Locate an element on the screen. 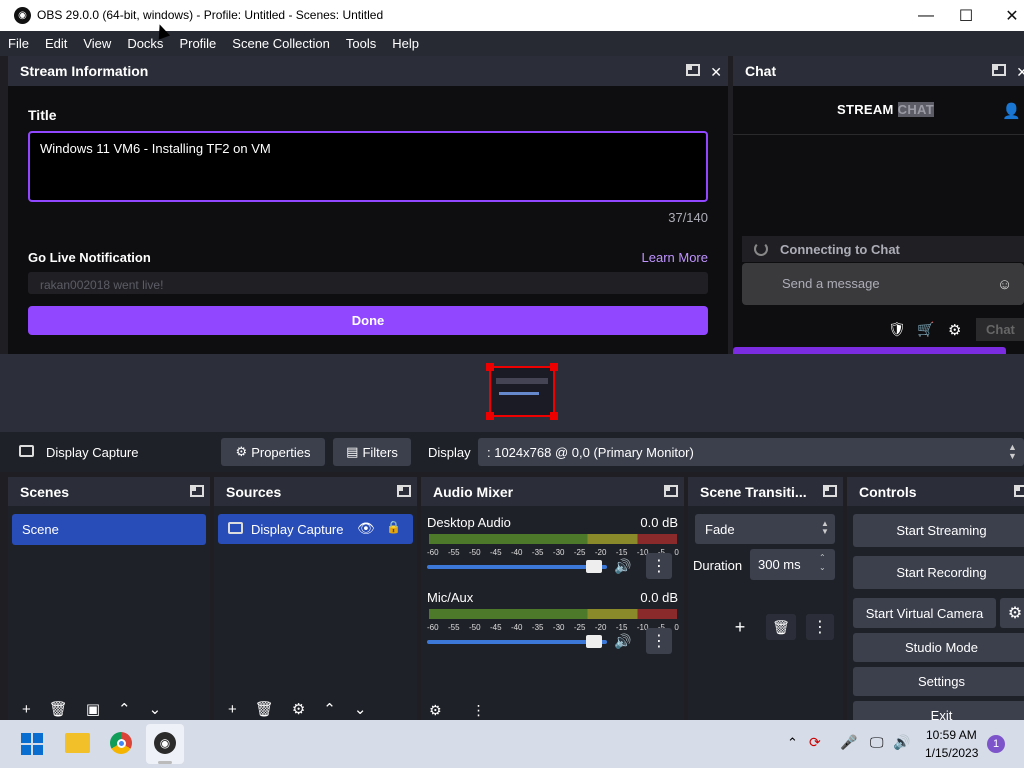  remove-scene-icon: 🗑 is located at coordinates (58, 711).